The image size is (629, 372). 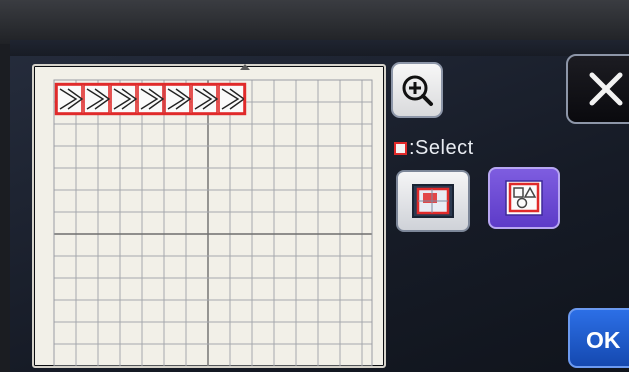 I want to click on select-object-button, so click(x=524, y=198).